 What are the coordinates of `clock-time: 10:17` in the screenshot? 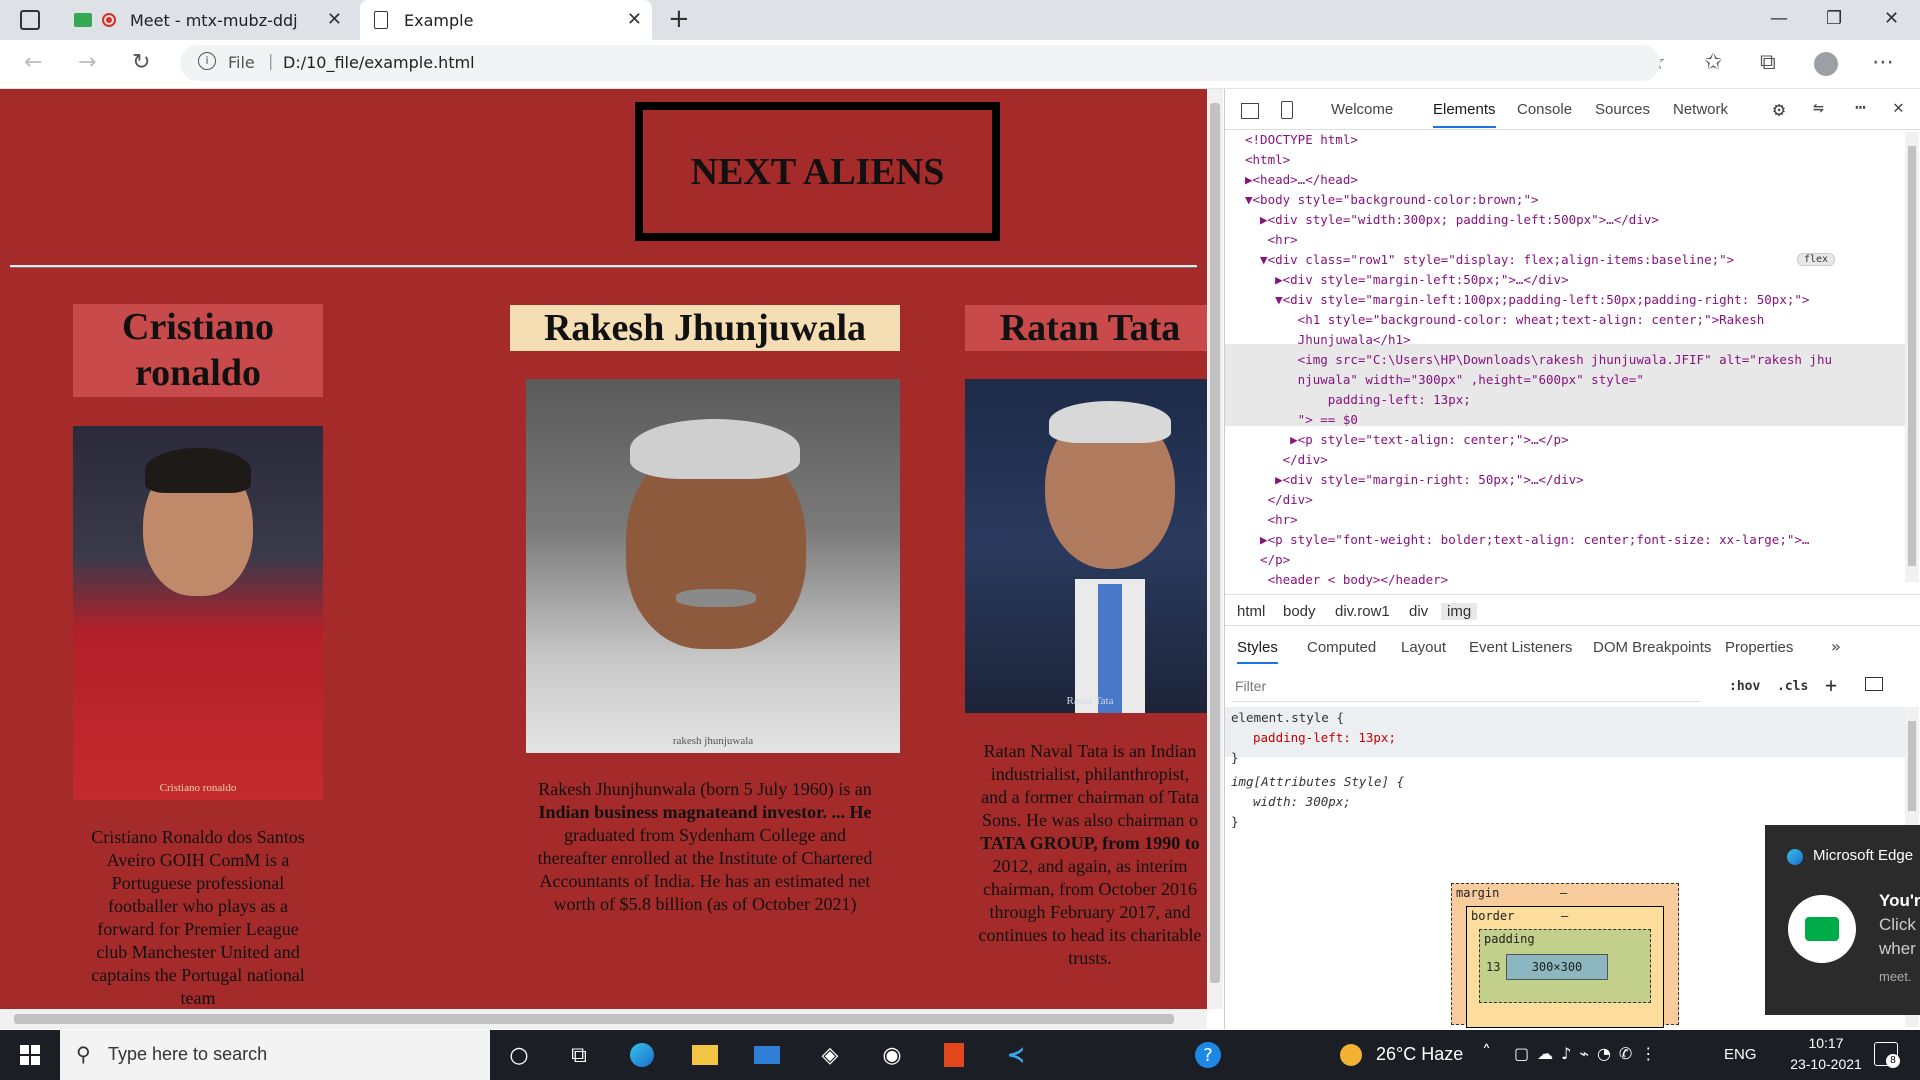 It's located at (1826, 1043).